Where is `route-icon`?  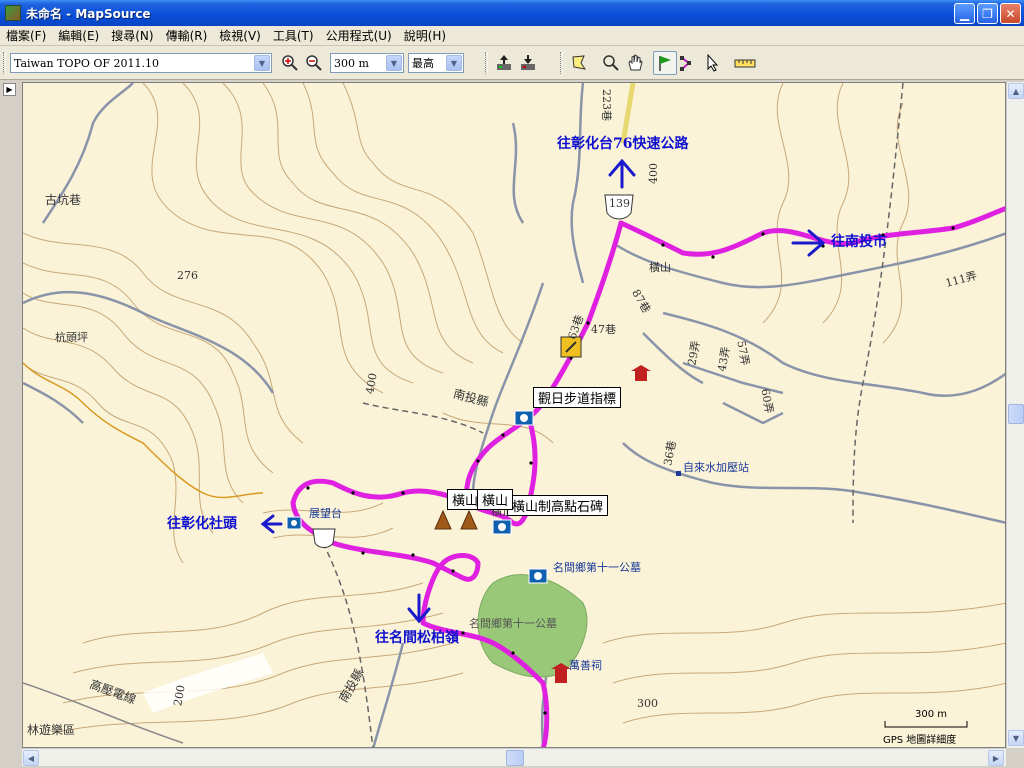
route-icon is located at coordinates (685, 63).